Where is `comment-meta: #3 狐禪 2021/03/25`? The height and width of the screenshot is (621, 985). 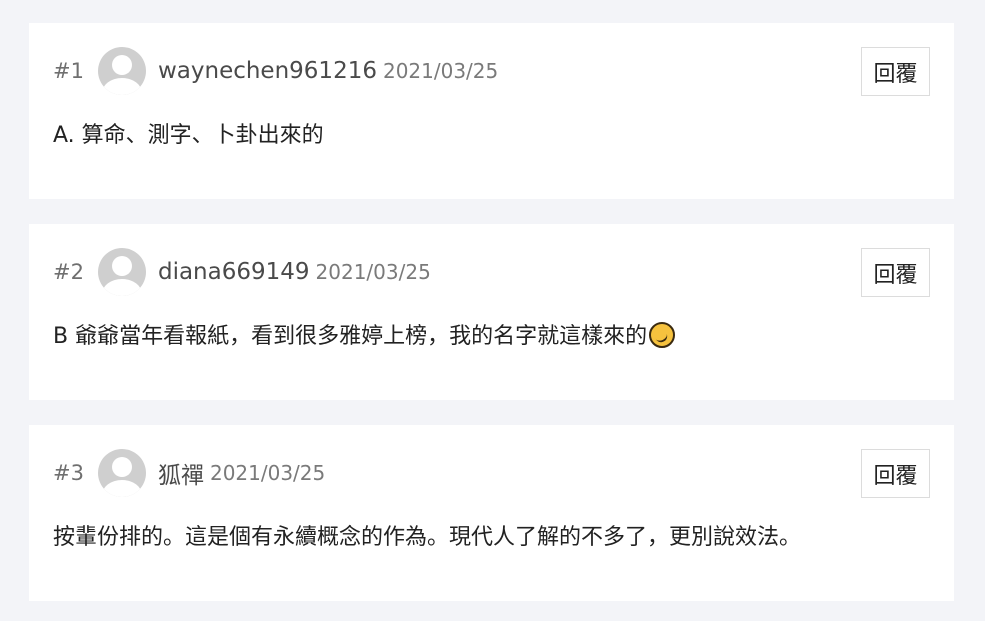 comment-meta: #3 狐禪 2021/03/25 is located at coordinates (189, 473).